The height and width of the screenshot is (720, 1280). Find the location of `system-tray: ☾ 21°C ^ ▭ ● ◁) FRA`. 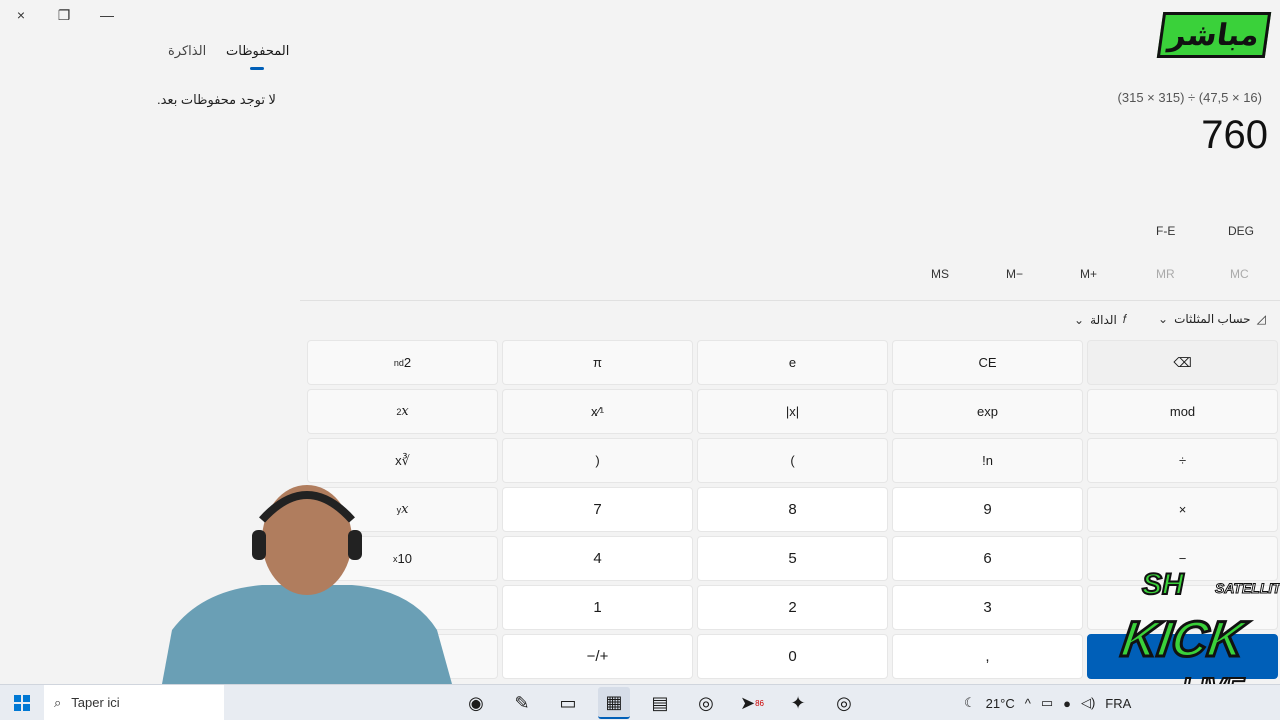

system-tray: ☾ 21°C ^ ▭ ● ◁) FRA is located at coordinates (1047, 702).